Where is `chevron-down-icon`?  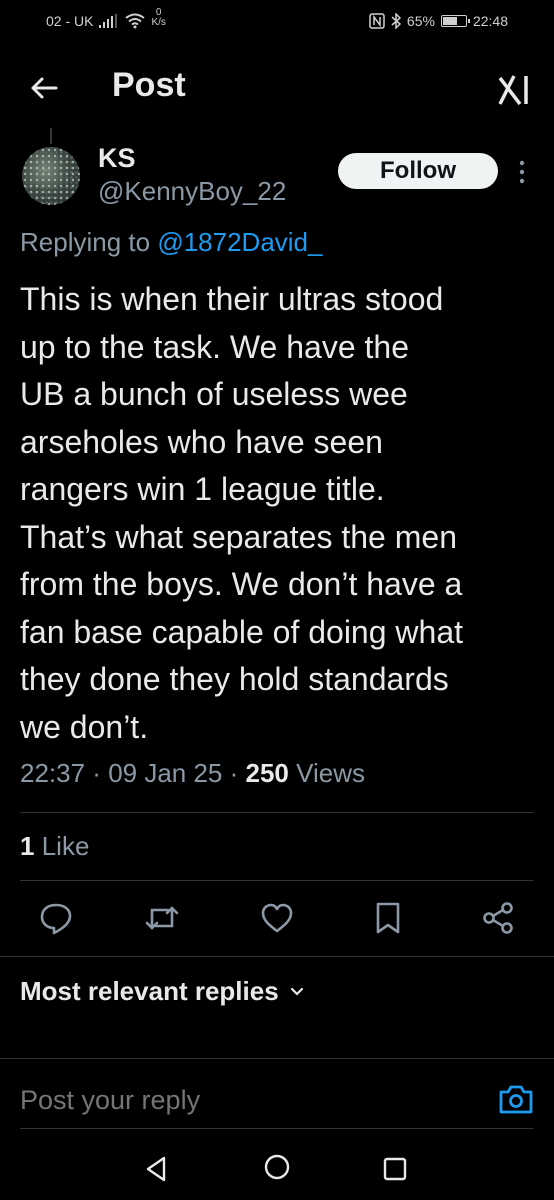 chevron-down-icon is located at coordinates (296, 991).